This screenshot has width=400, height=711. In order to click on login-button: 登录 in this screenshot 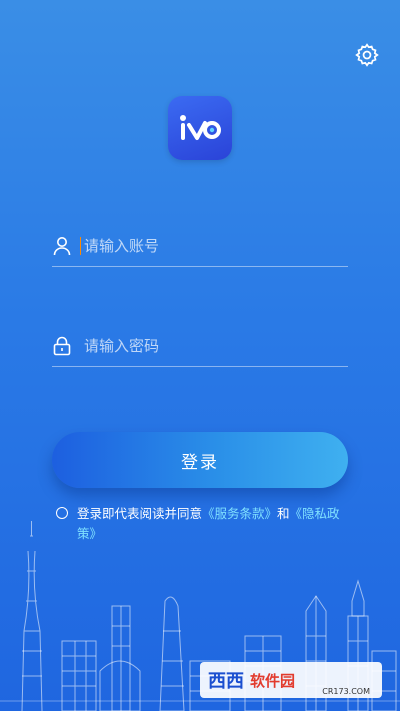, I will do `click(200, 460)`.